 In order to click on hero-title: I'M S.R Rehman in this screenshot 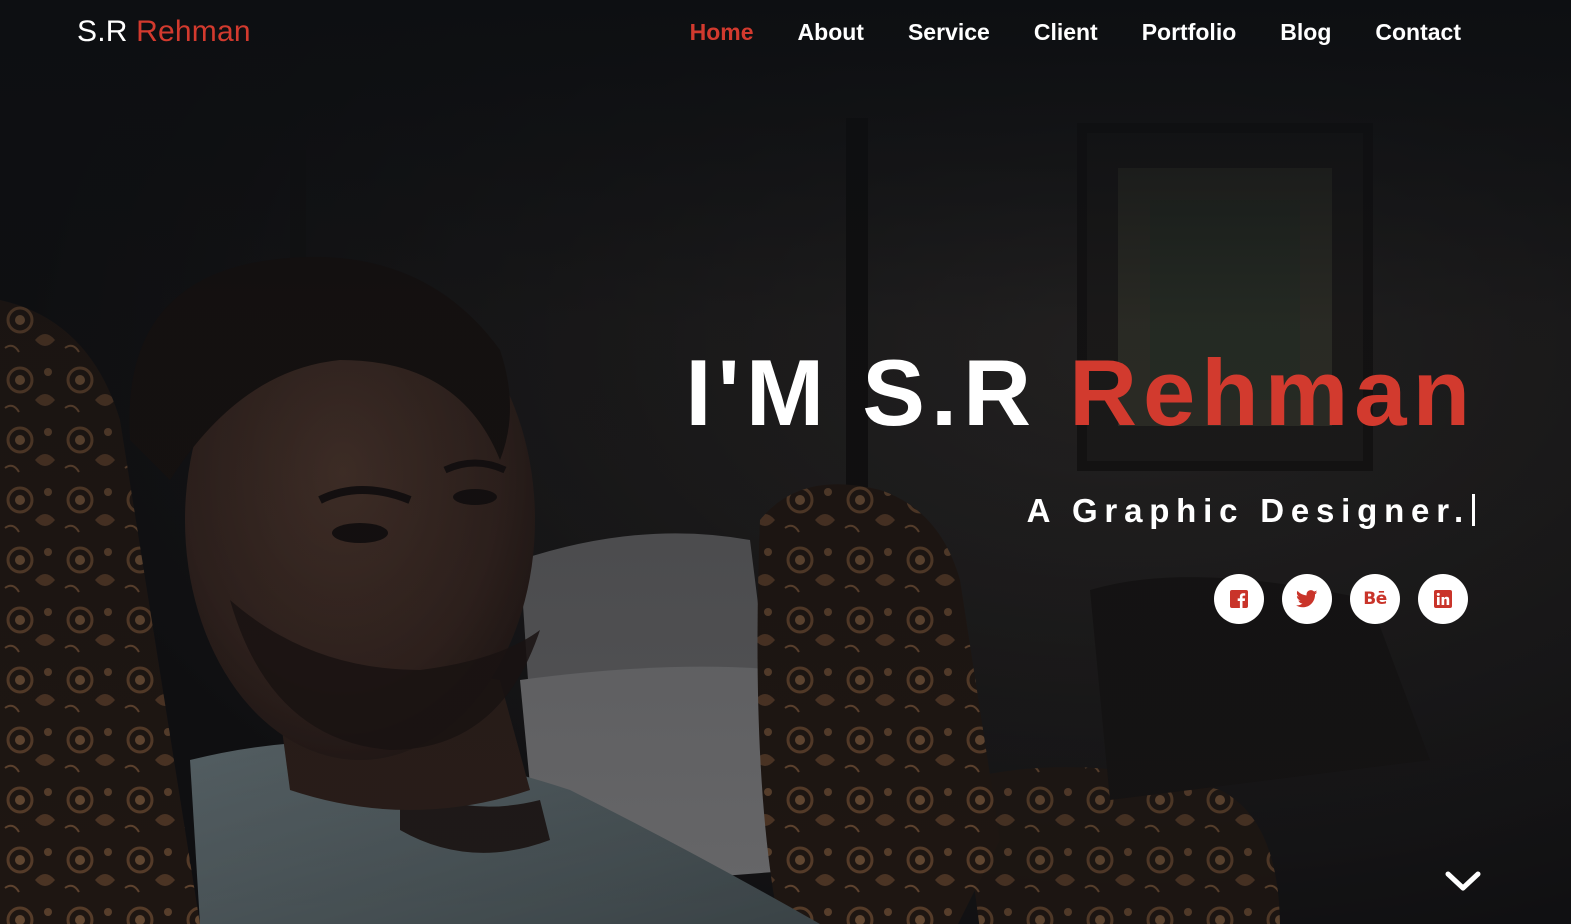, I will do `click(1080, 393)`.